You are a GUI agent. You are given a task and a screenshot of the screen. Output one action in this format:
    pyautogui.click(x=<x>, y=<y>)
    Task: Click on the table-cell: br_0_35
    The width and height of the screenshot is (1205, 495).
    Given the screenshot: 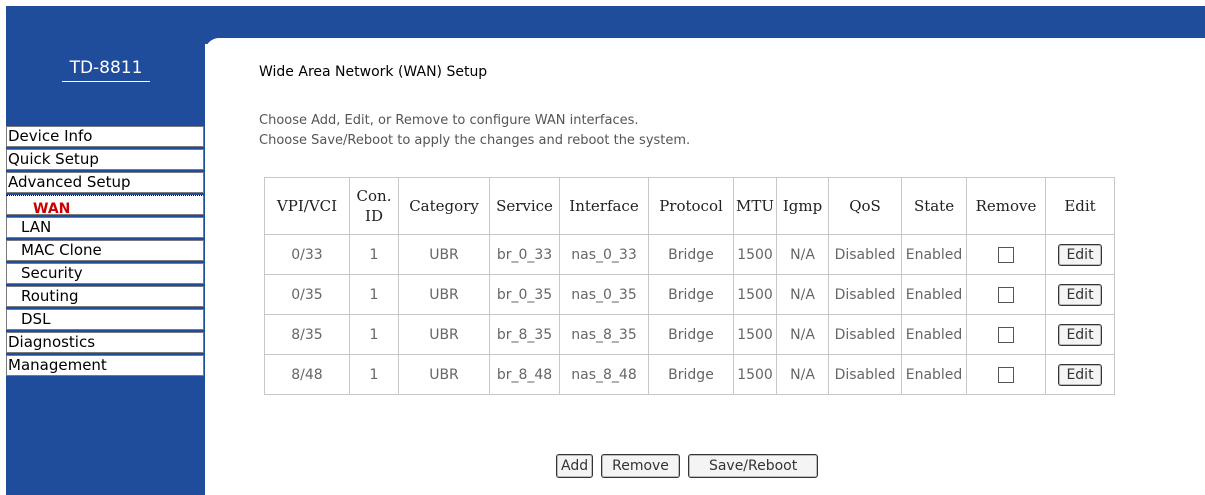 What is the action you would take?
    pyautogui.click(x=524, y=294)
    